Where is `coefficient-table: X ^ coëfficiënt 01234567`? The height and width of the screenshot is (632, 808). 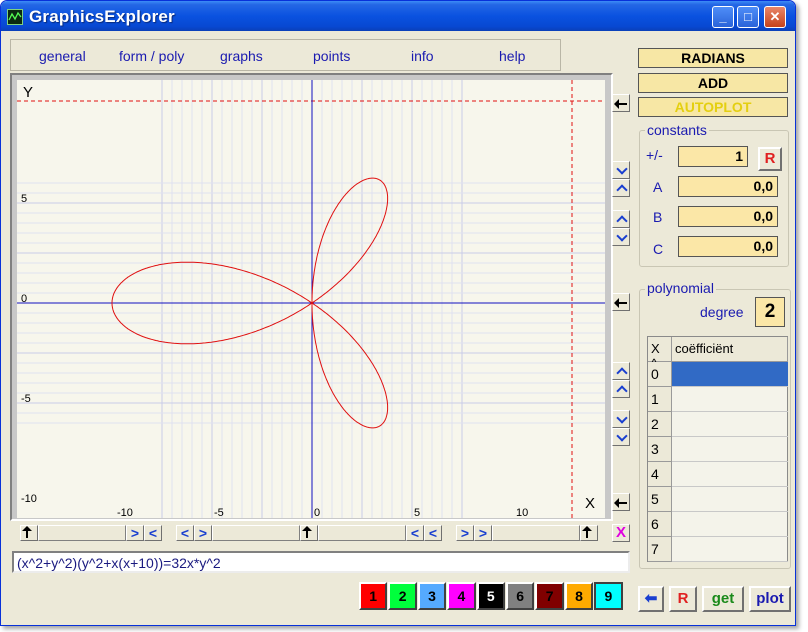
coefficient-table: X ^ coëfficiënt 01234567 is located at coordinates (717, 449).